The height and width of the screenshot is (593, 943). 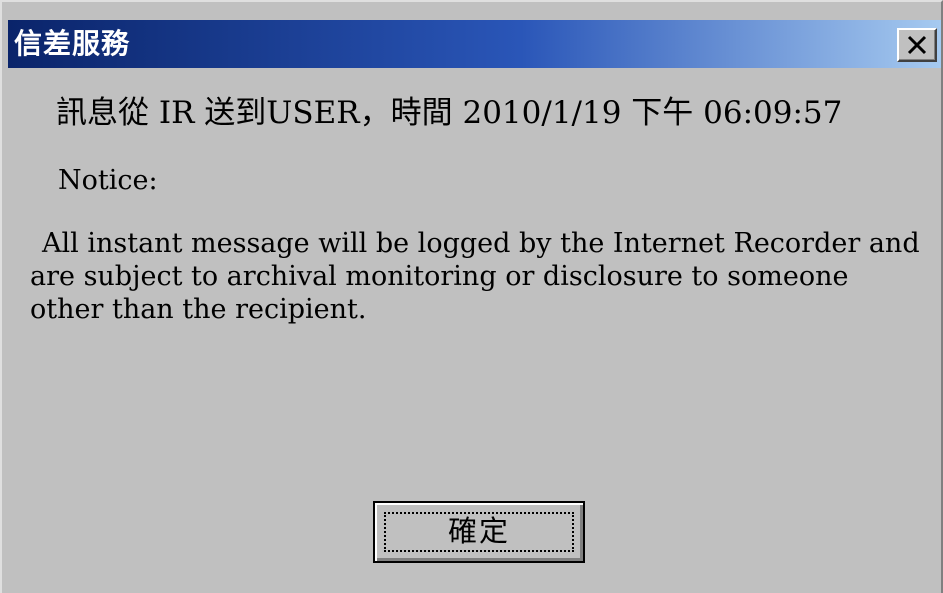 I want to click on message-header: 訊息從 IR 送到USER，時間 2010/1/19 下午 06:09:57, so click(x=449, y=113).